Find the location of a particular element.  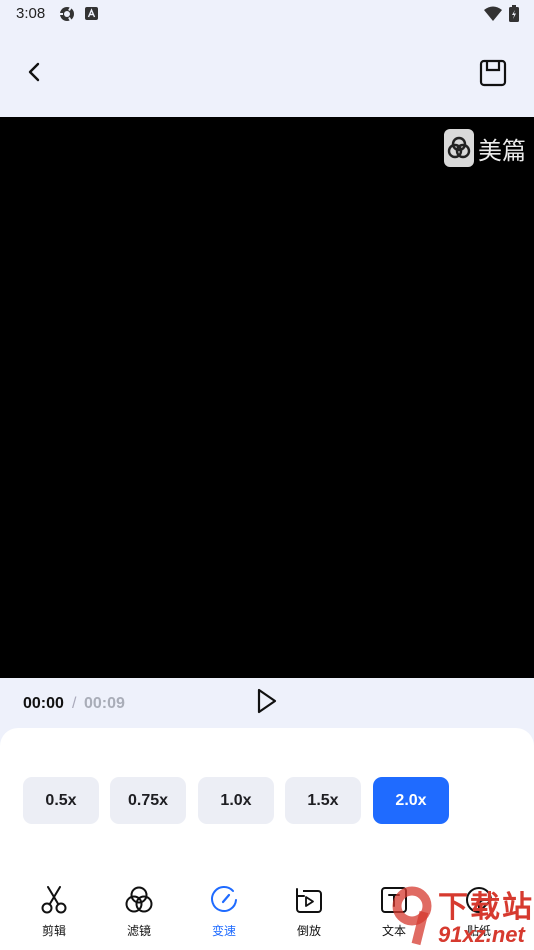

tool-filter-label: 滤镜 is located at coordinates (138, 931).